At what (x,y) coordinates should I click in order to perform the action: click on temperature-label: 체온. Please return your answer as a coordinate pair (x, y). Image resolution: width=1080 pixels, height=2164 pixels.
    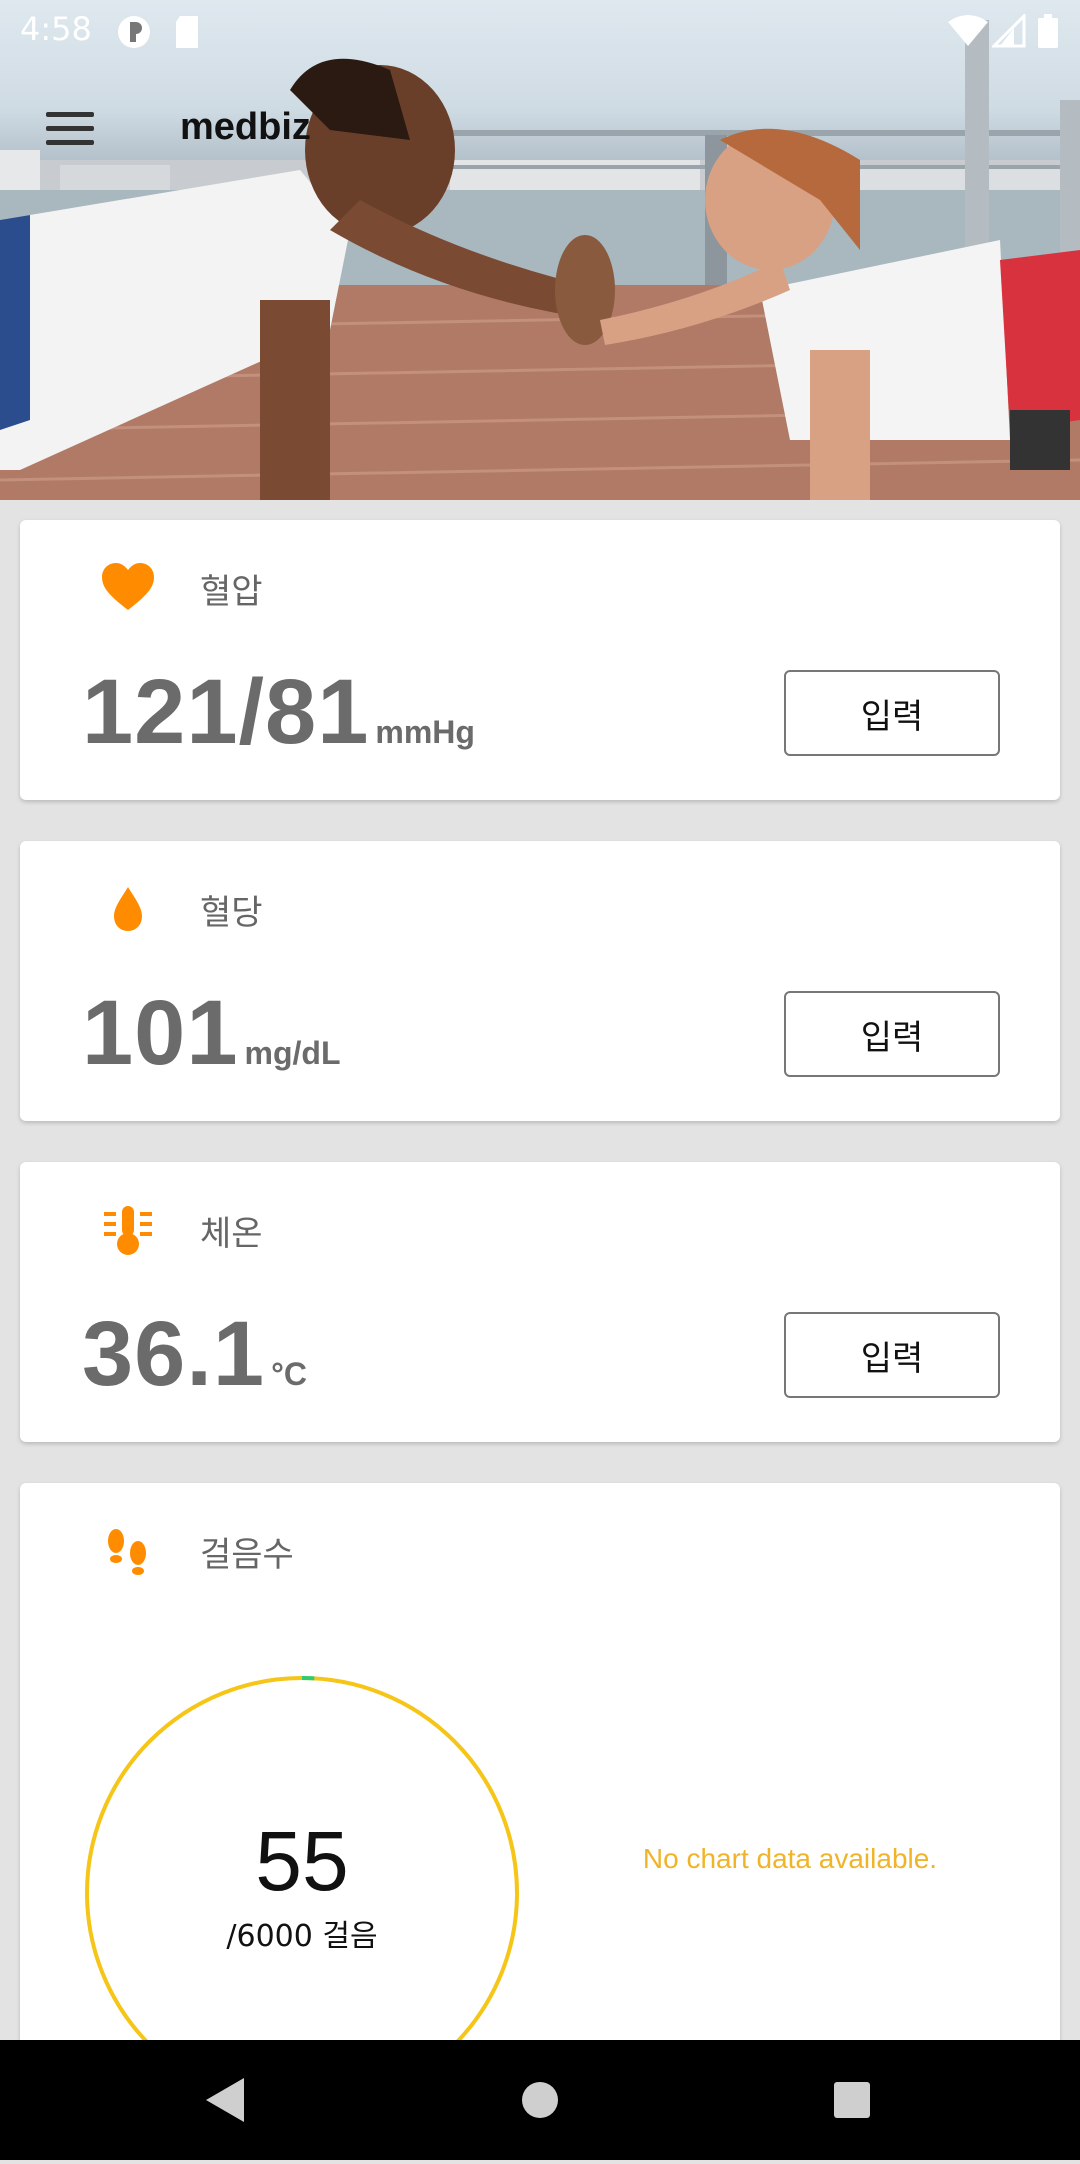
    Looking at the image, I should click on (231, 1234).